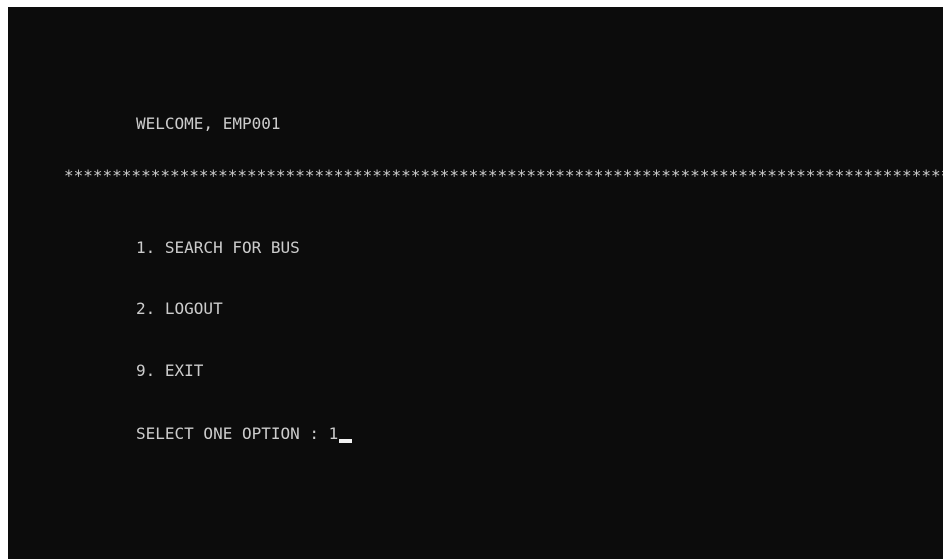 This screenshot has height=559, width=943. Describe the element at coordinates (232, 433) in the screenshot. I see `prompt-label: SELECT ONE OPTION :` at that location.